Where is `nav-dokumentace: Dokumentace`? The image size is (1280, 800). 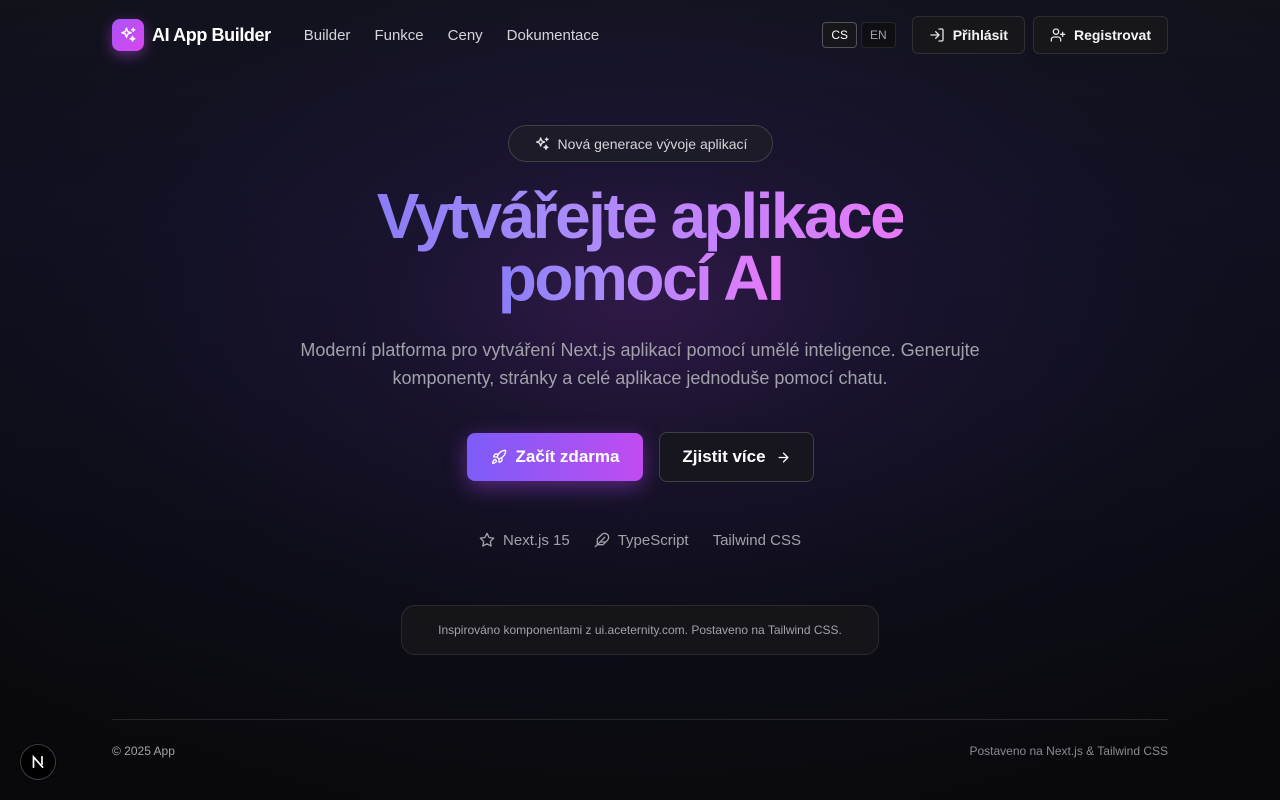 nav-dokumentace: Dokumentace is located at coordinates (553, 35).